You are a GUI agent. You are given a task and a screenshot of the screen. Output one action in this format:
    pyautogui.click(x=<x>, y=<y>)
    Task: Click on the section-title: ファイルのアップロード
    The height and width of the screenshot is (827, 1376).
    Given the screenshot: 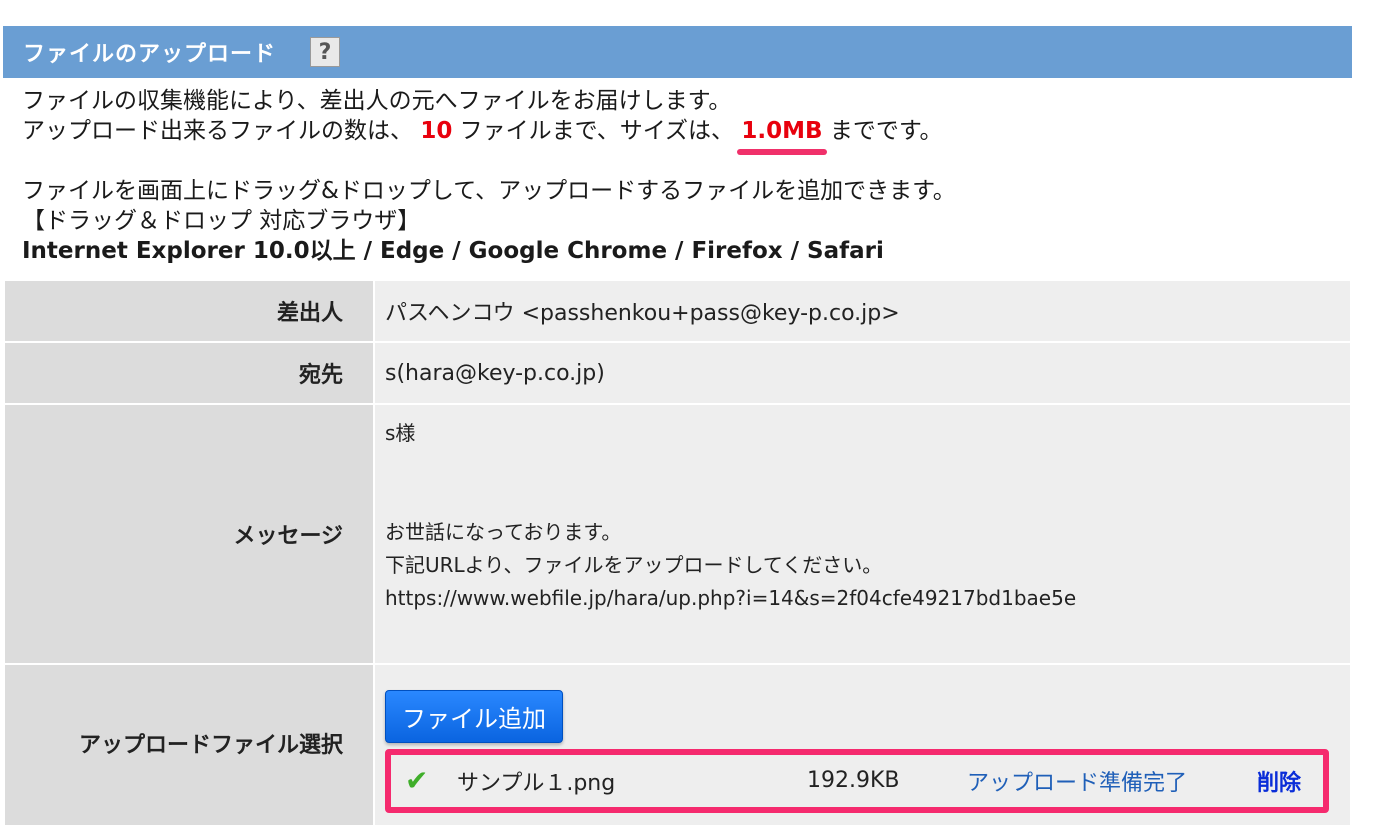 What is the action you would take?
    pyautogui.click(x=150, y=54)
    